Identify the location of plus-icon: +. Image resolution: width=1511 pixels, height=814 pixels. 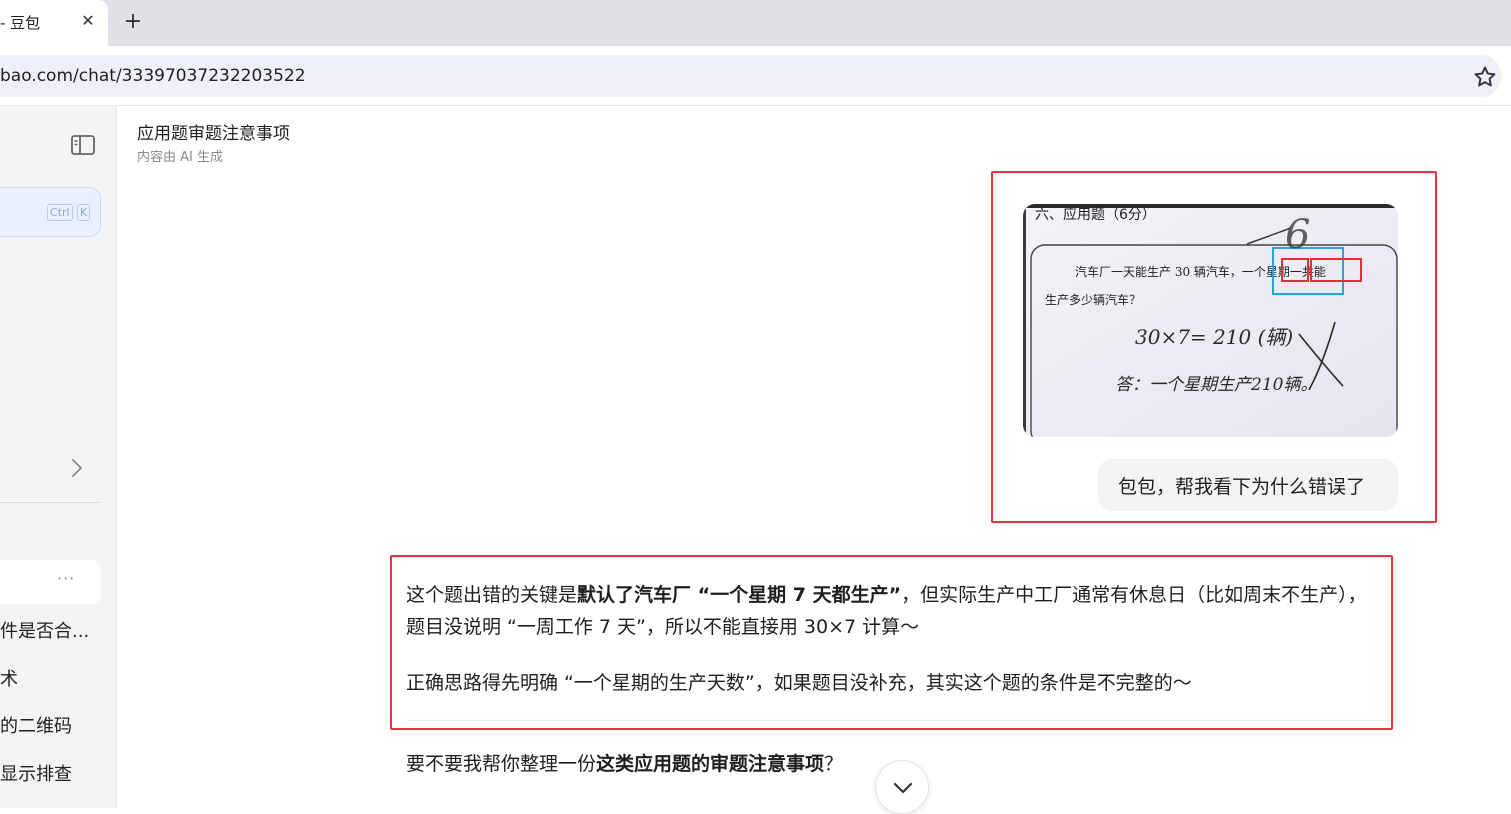
(133, 22).